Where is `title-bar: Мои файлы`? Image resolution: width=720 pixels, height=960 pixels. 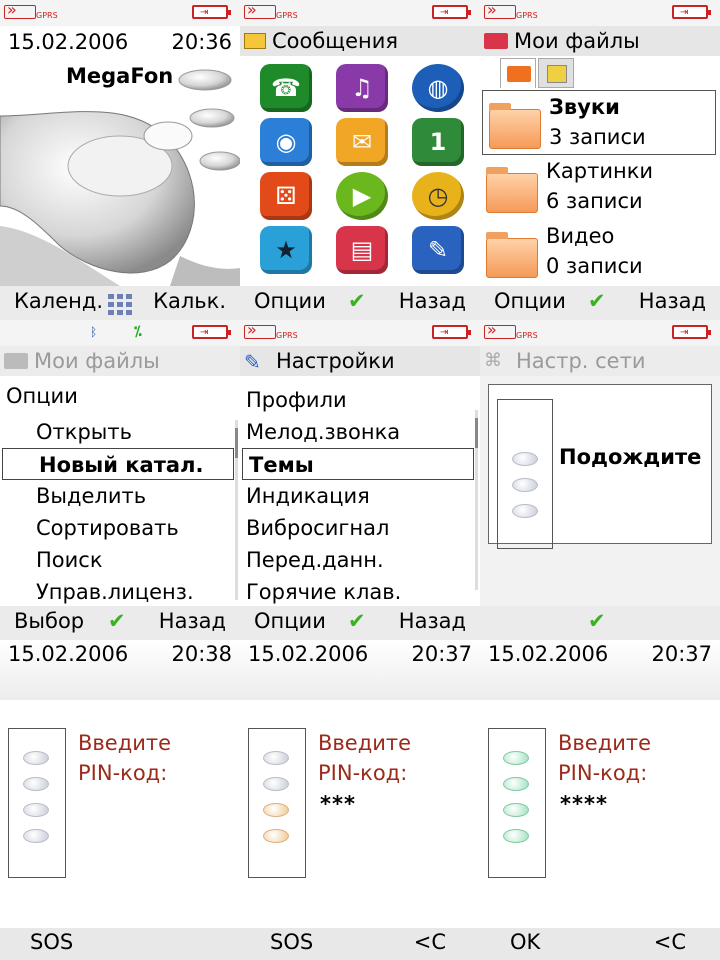
title-bar: Мои файлы is located at coordinates (600, 41).